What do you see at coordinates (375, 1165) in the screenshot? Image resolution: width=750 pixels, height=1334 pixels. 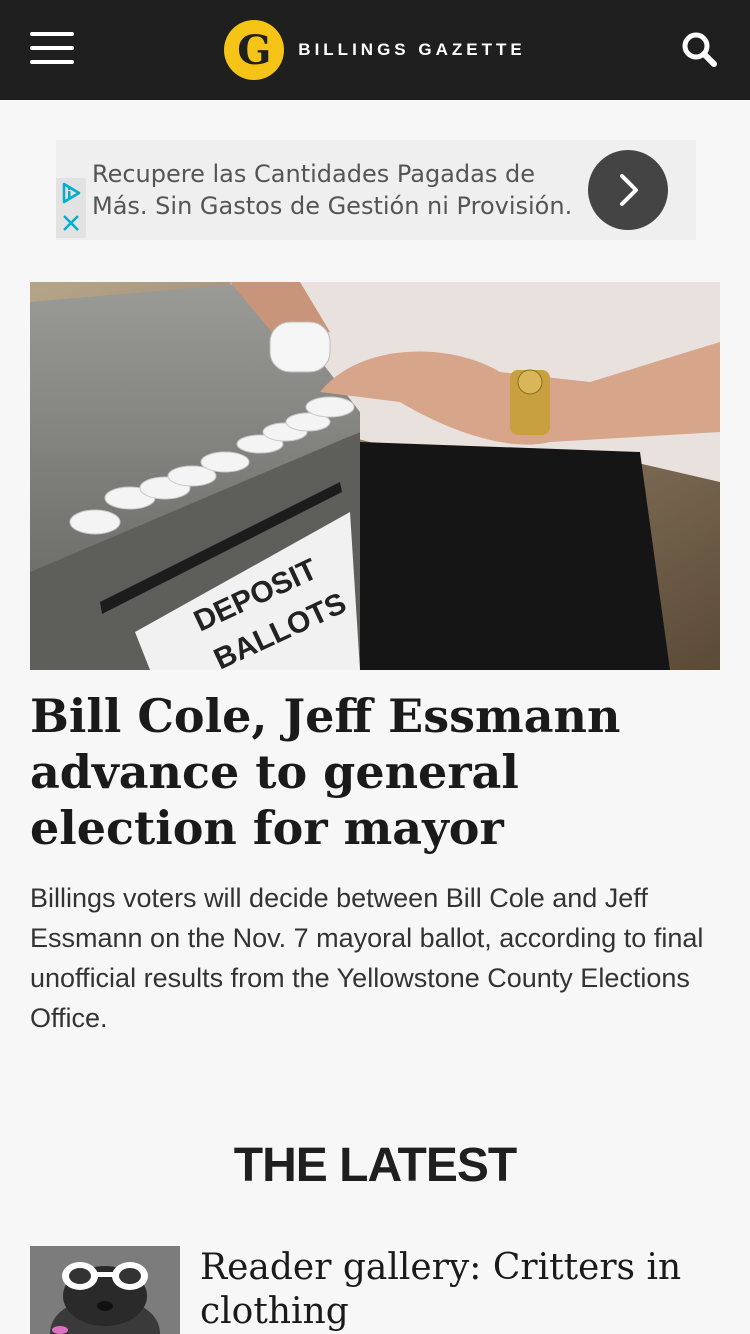 I see `section-title-the-latest: THE LATEST` at bounding box center [375, 1165].